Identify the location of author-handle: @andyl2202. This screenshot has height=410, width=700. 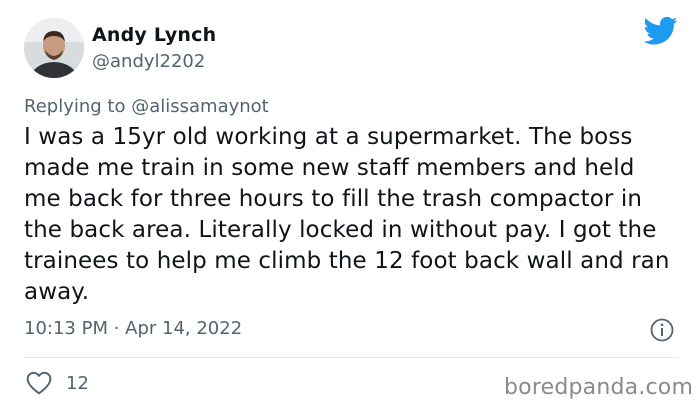
(148, 61).